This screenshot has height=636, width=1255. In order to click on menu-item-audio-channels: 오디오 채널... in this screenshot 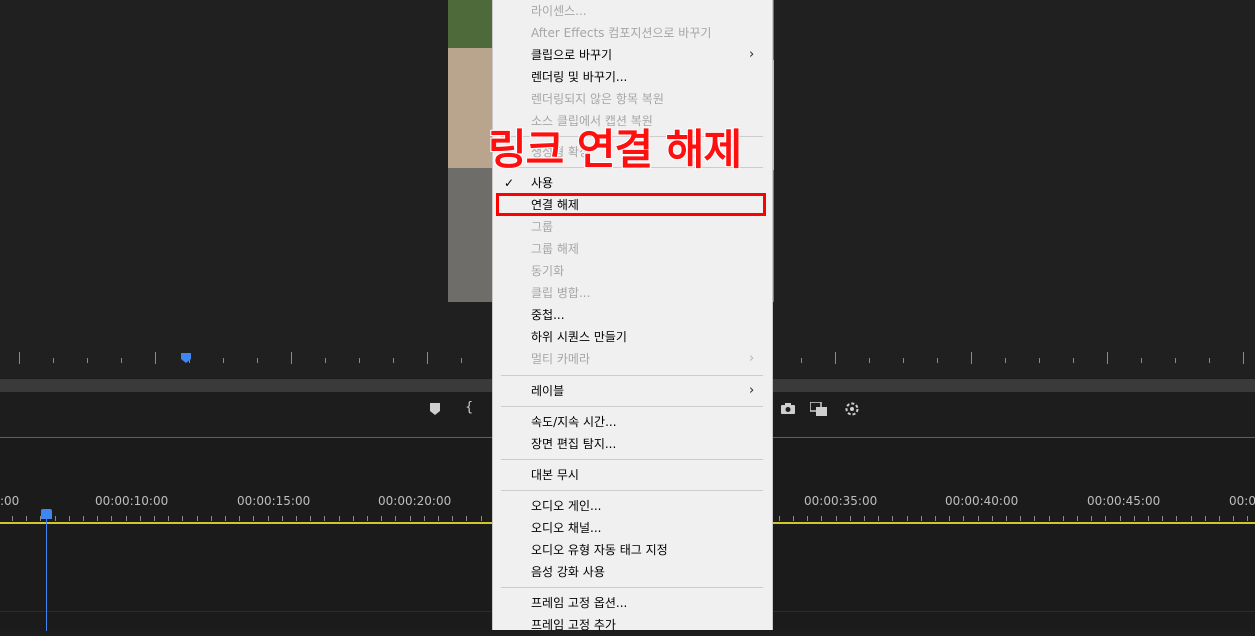, I will do `click(566, 528)`.